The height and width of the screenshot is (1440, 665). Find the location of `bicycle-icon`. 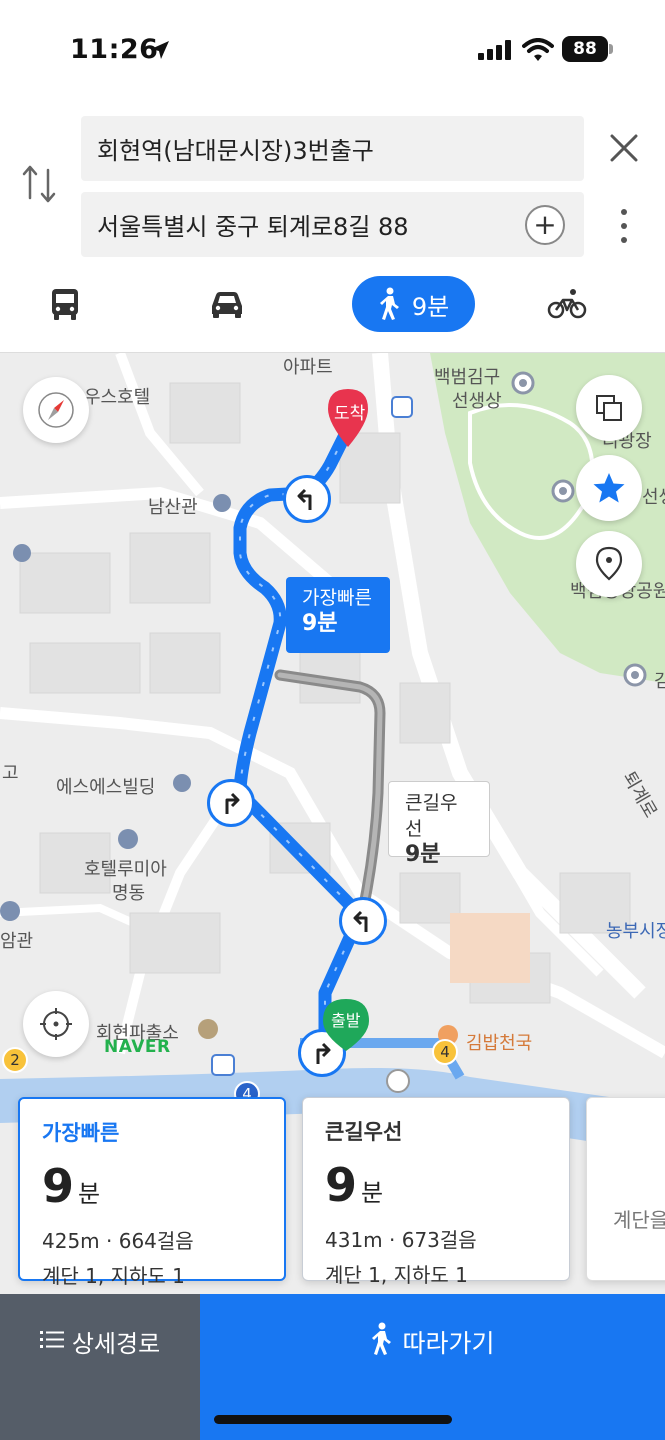

bicycle-icon is located at coordinates (567, 304).